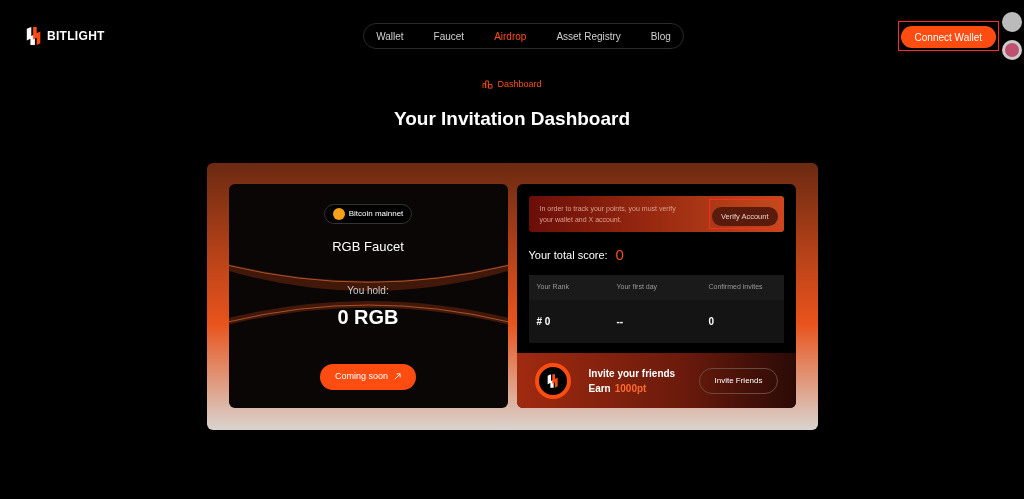  Describe the element at coordinates (599, 388) in the screenshot. I see `earn-label: Earn` at that location.